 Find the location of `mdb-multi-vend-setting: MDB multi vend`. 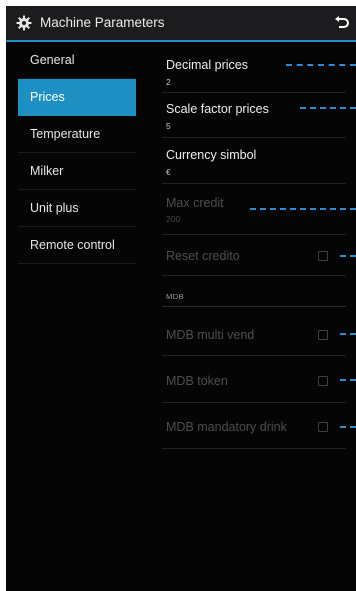

mdb-multi-vend-setting: MDB multi vend is located at coordinates (261, 335).